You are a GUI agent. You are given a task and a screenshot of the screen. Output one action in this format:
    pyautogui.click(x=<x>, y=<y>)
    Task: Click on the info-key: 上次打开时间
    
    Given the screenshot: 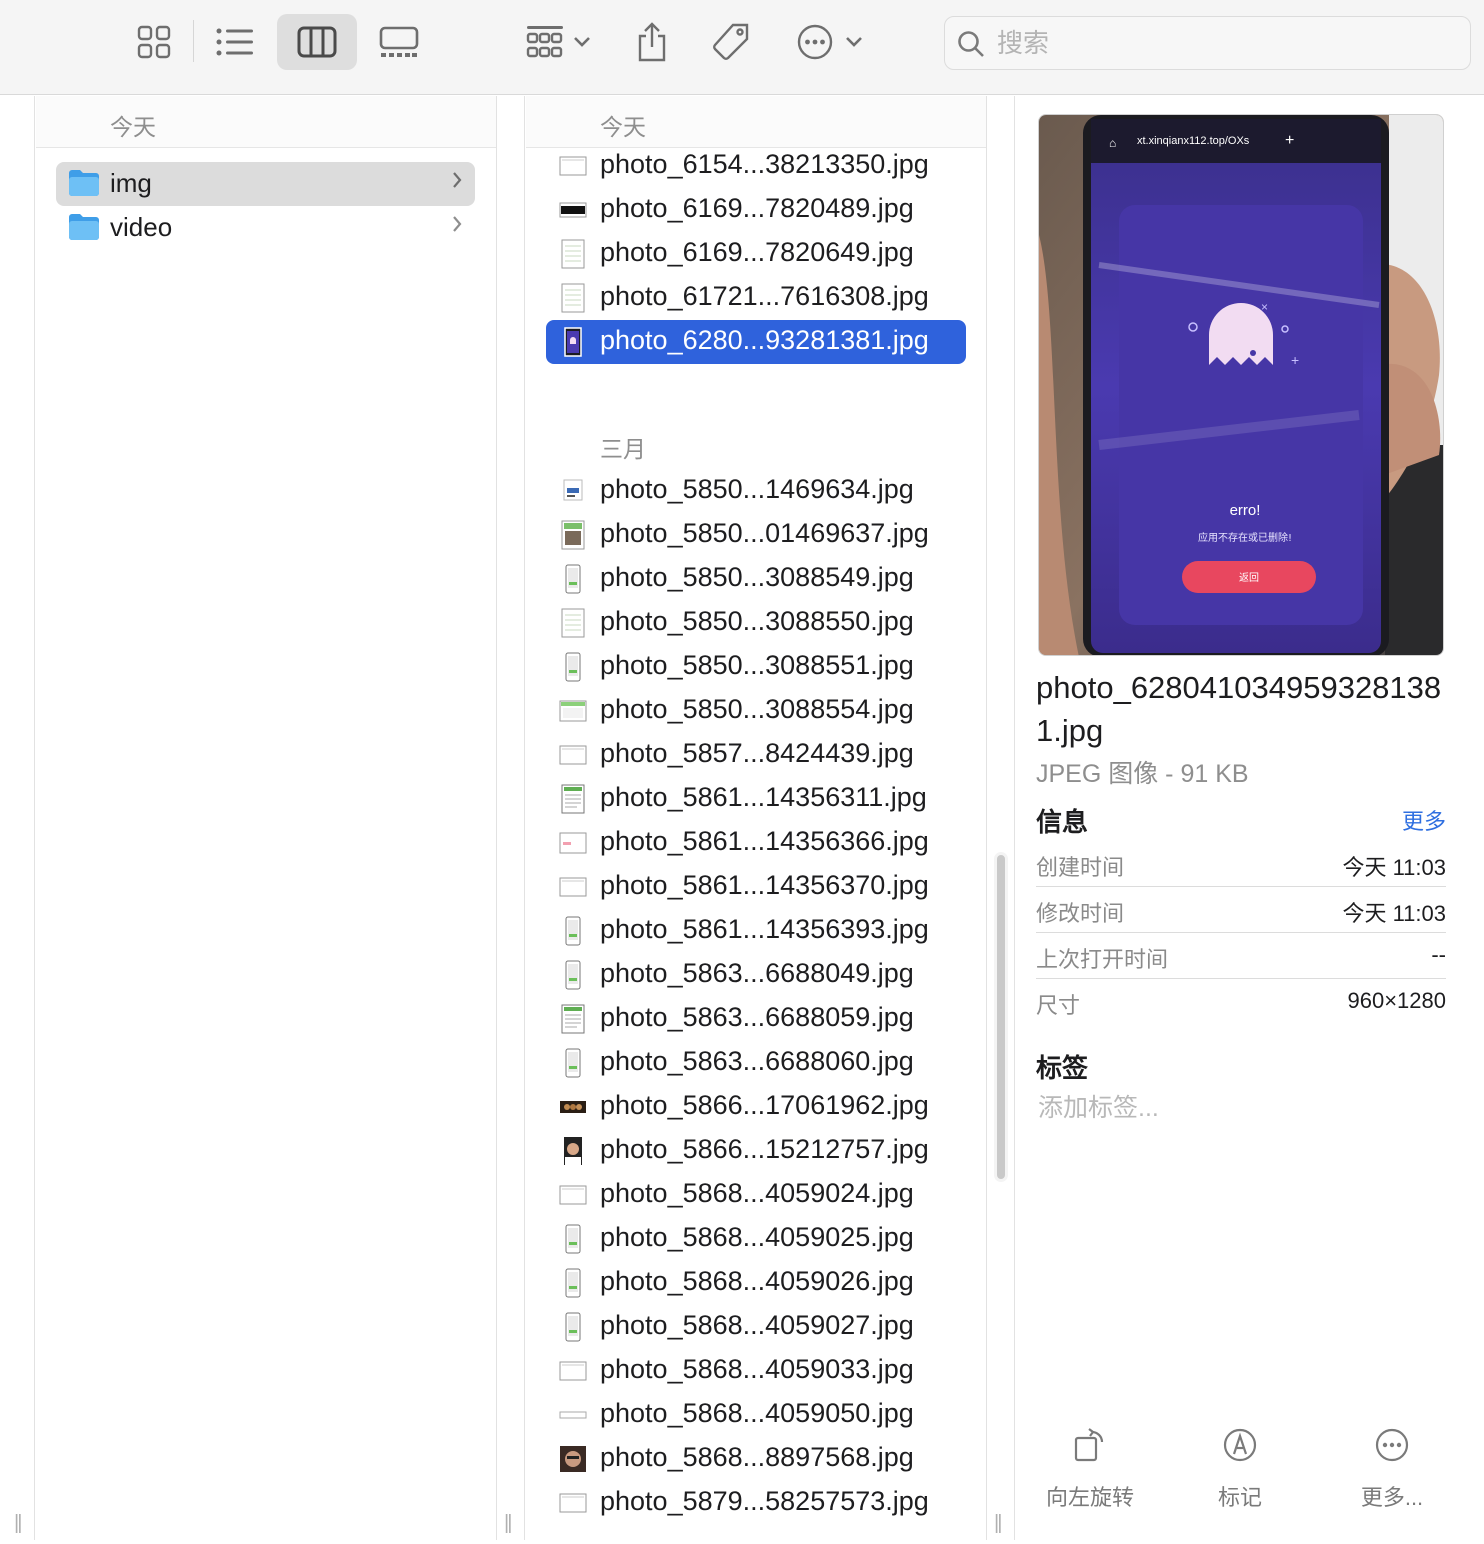 What is the action you would take?
    pyautogui.click(x=1102, y=959)
    